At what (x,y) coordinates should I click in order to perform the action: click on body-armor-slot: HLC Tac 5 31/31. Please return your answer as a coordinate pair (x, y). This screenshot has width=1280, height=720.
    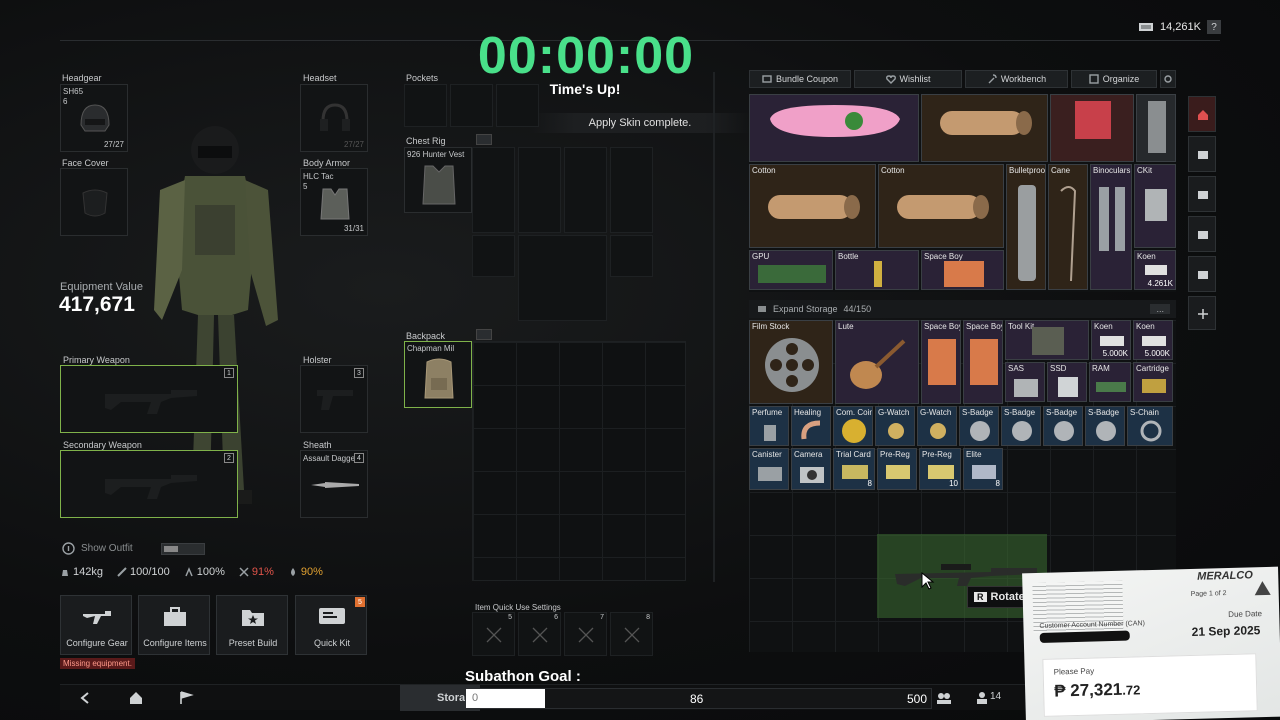
    Looking at the image, I should click on (334, 202).